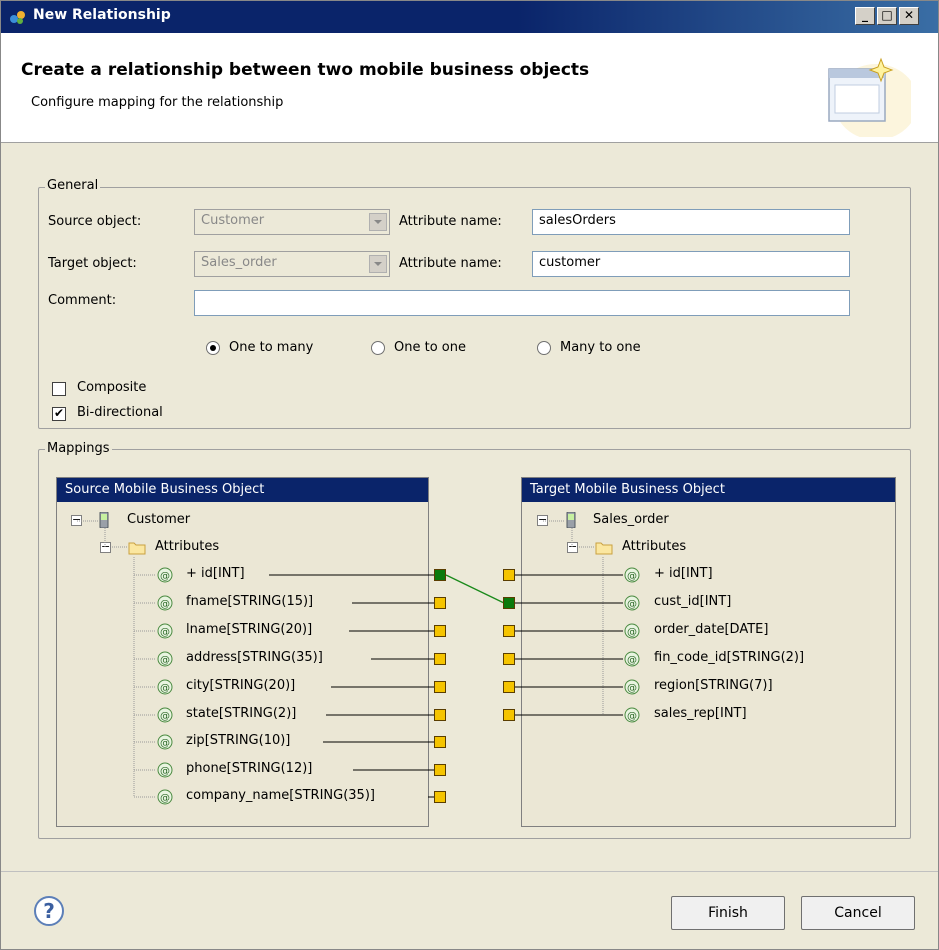 This screenshot has width=939, height=950. What do you see at coordinates (728, 913) in the screenshot?
I see `finish-button: Finish` at bounding box center [728, 913].